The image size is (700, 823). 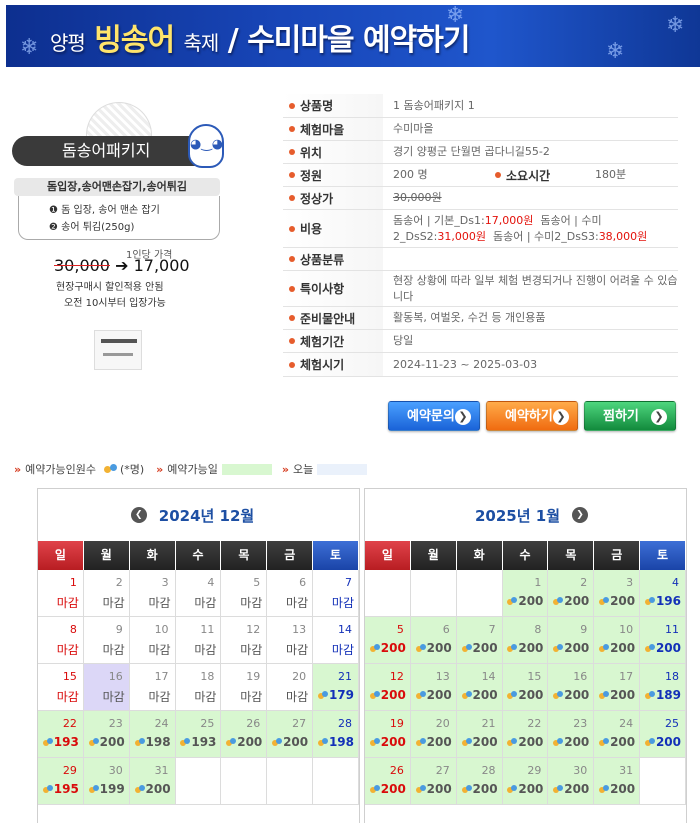 I want to click on calendar-day: 7 마감, so click(x=336, y=593).